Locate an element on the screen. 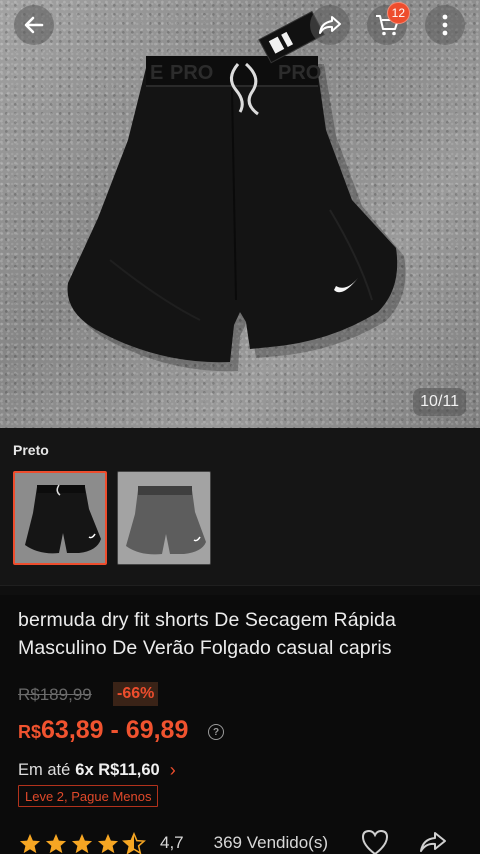  black-shorts-thumbnail is located at coordinates (60, 518).